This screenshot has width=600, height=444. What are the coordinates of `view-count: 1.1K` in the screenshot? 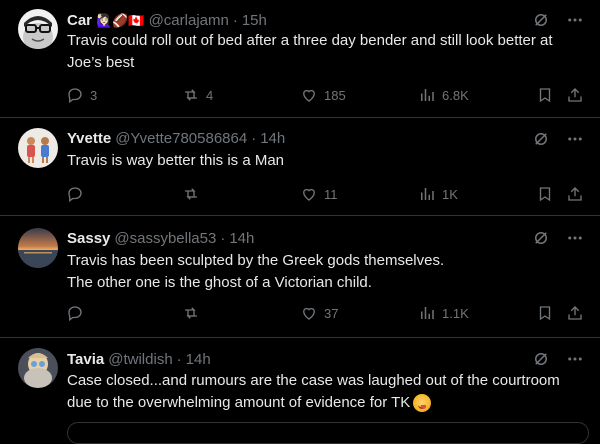 It's located at (455, 313).